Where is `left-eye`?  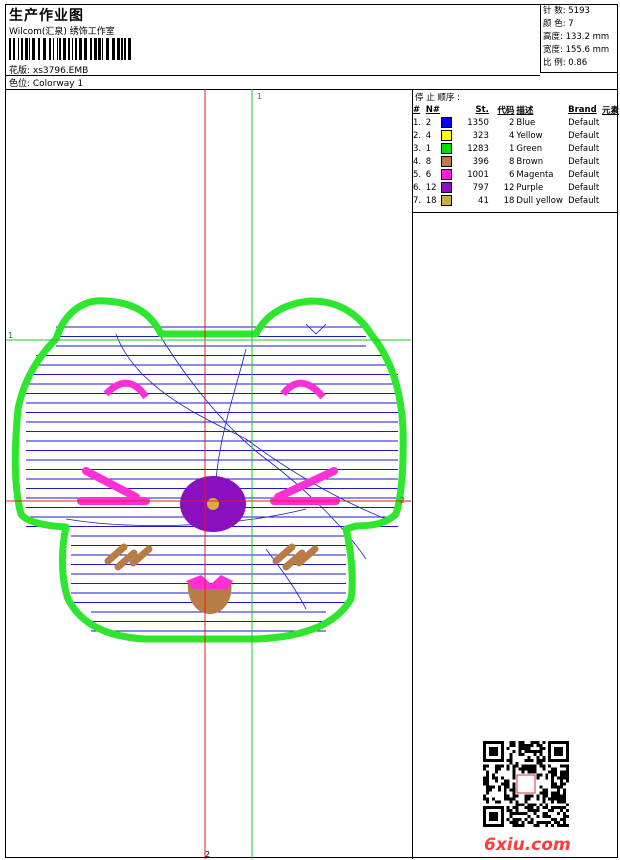
left-eye is located at coordinates (126, 389).